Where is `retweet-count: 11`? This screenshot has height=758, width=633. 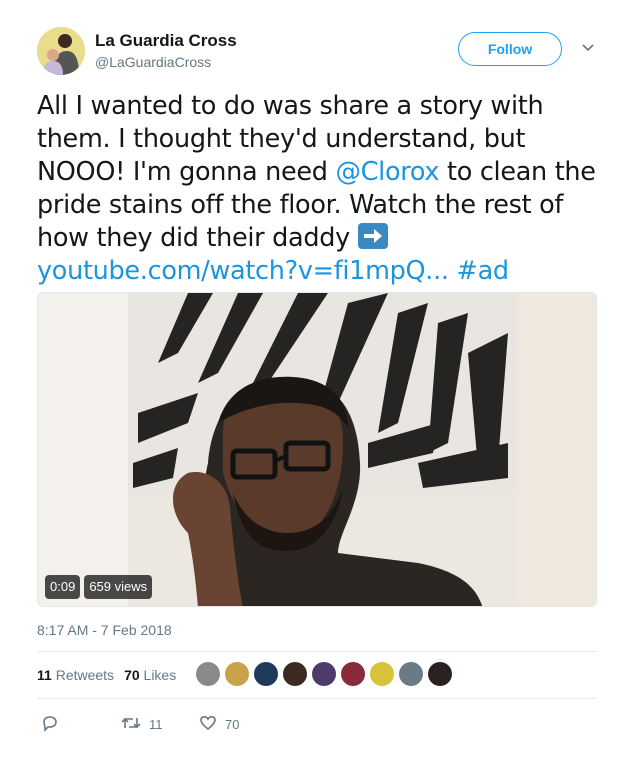
retweet-count: 11 is located at coordinates (156, 724).